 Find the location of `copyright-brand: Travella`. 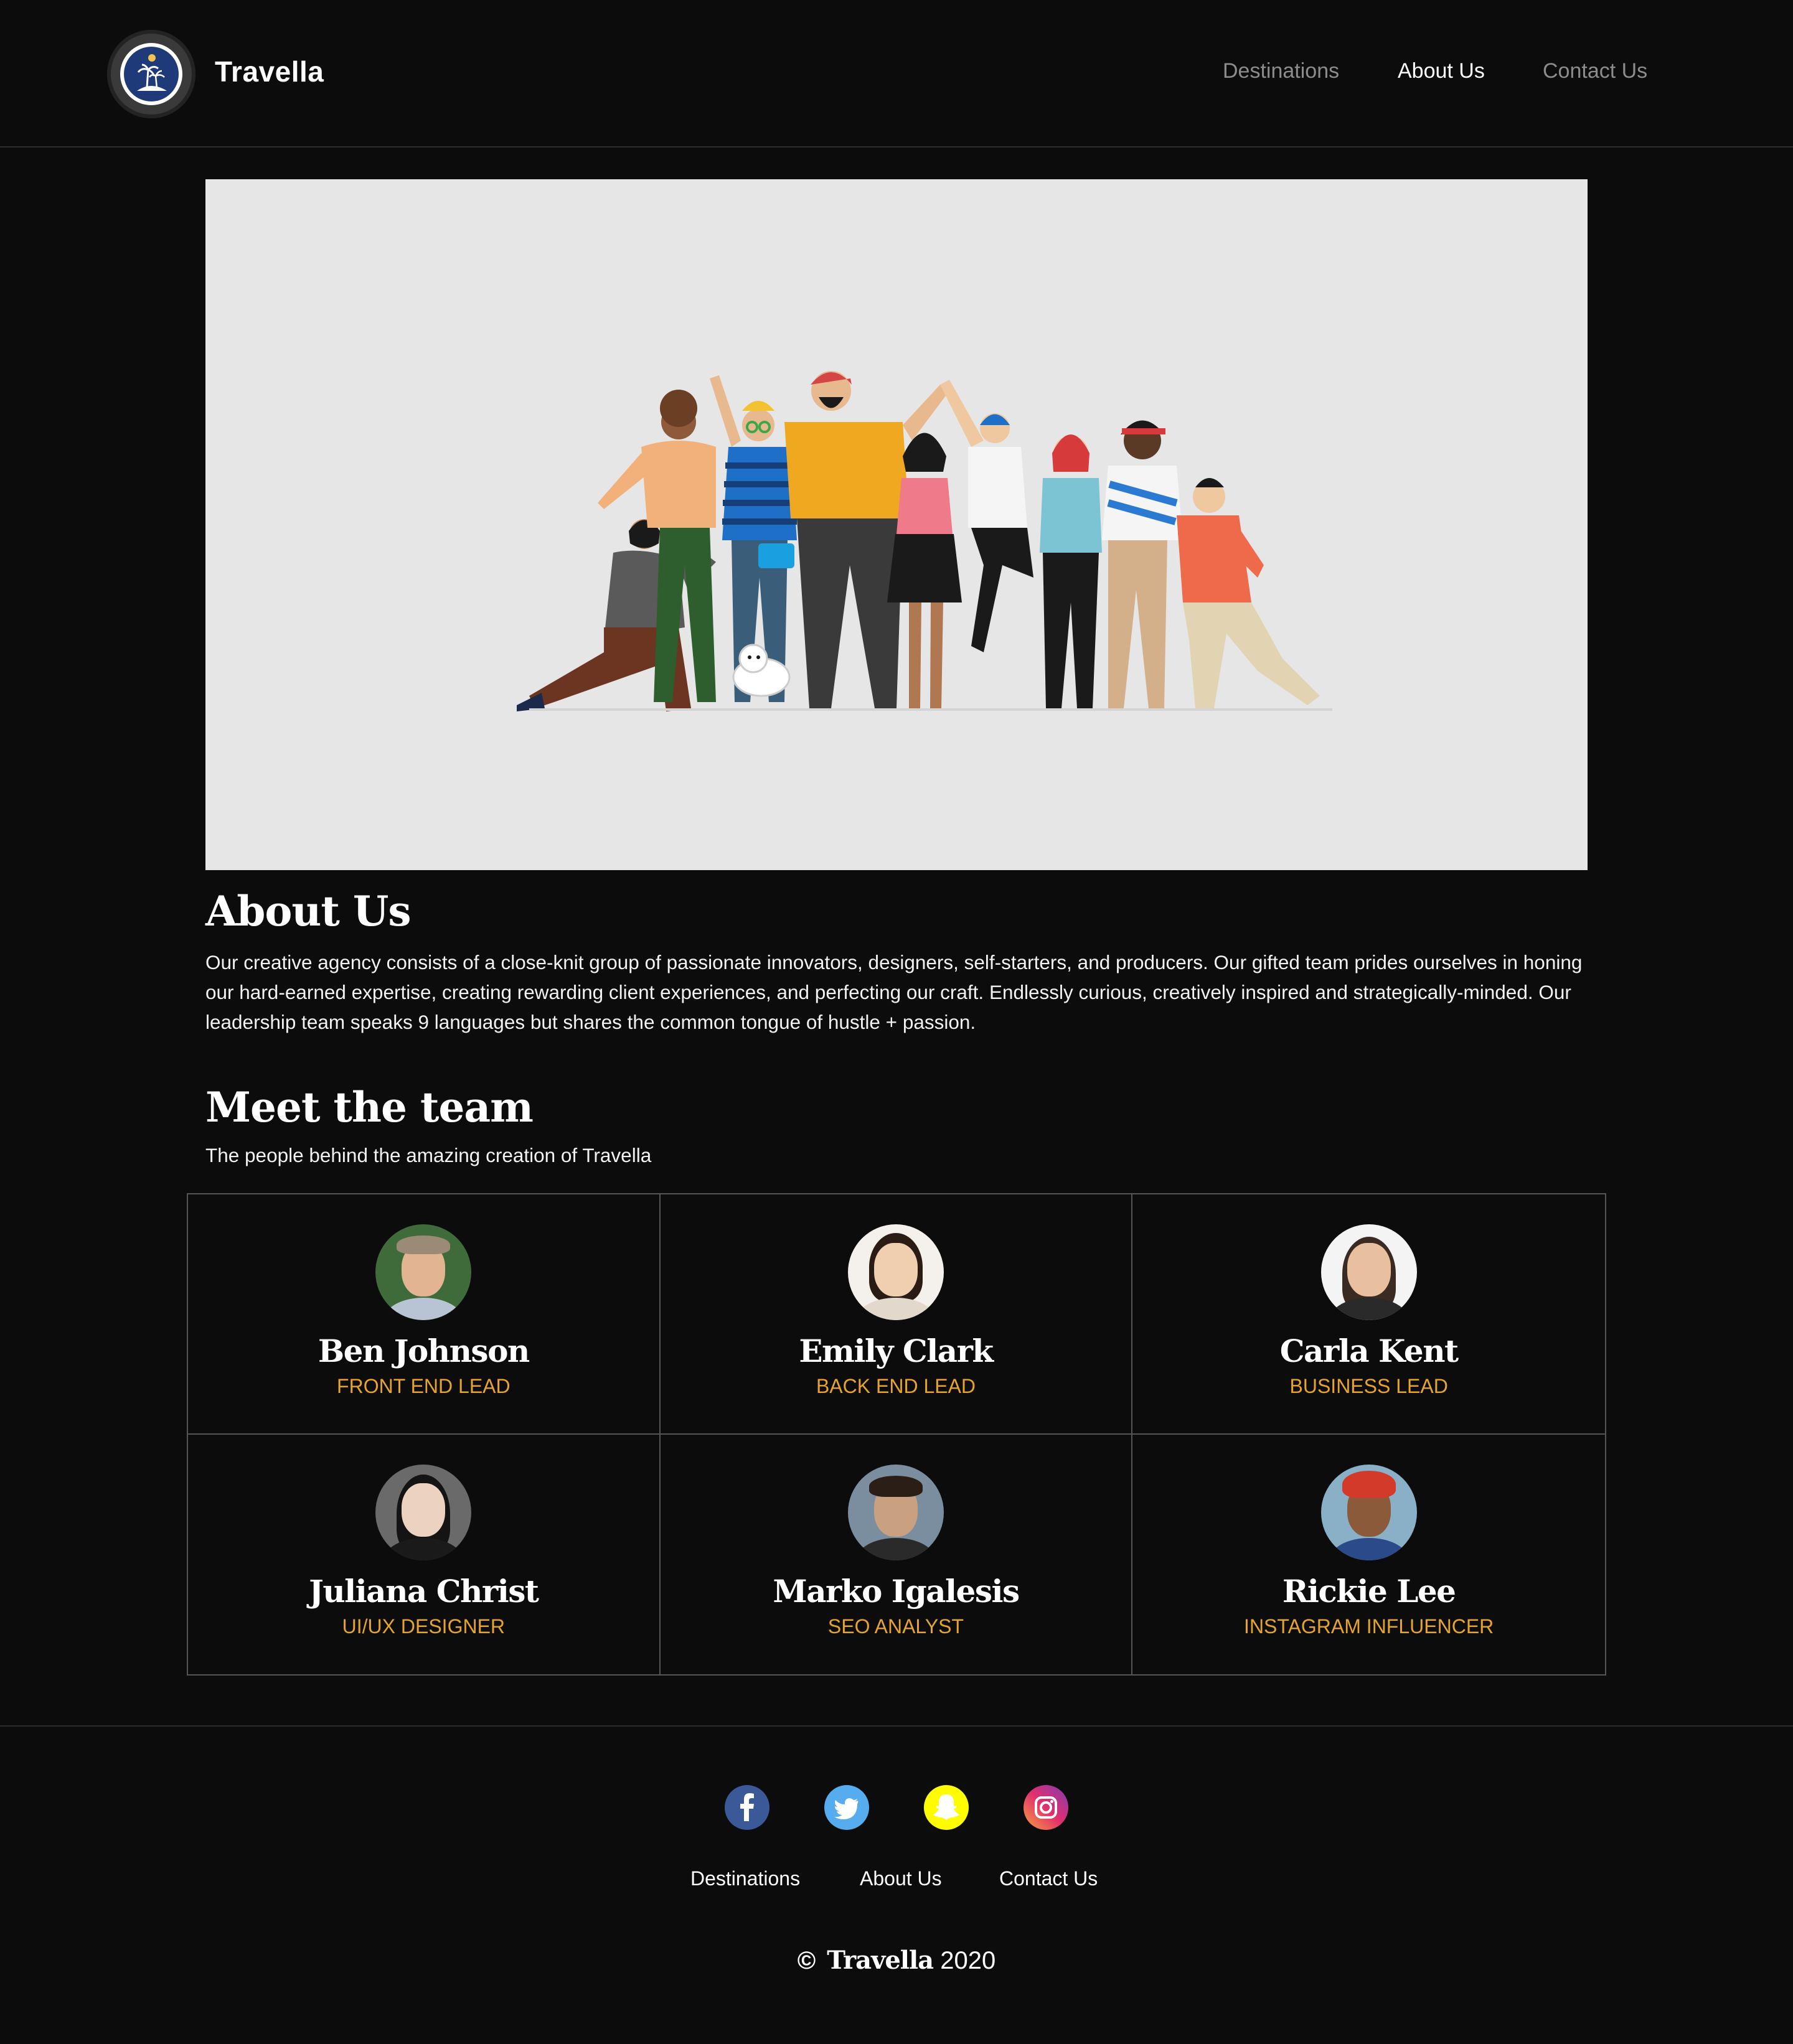

copyright-brand: Travella is located at coordinates (880, 1961).